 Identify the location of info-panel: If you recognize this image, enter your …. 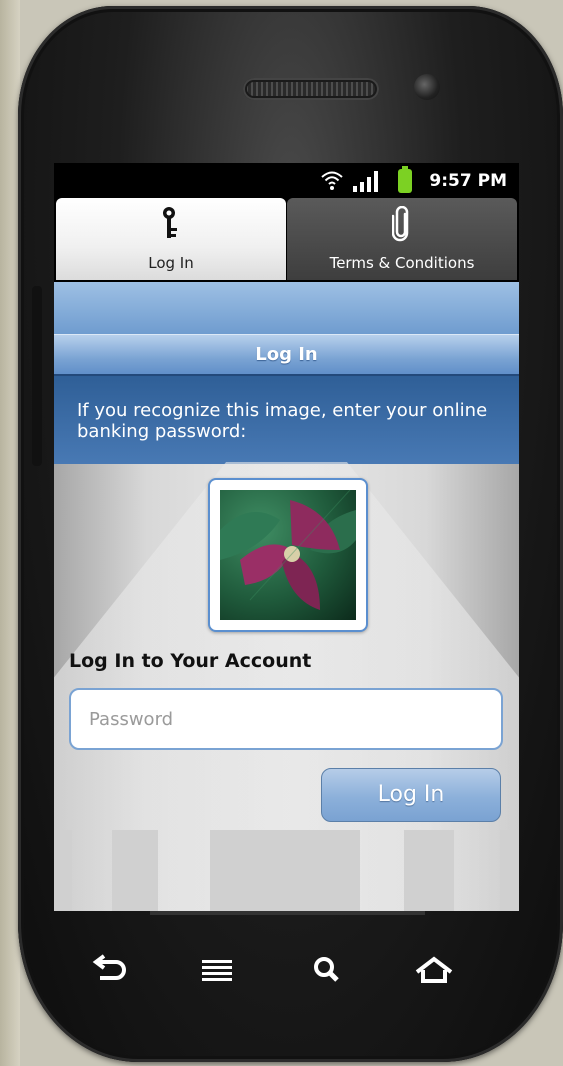
(286, 419).